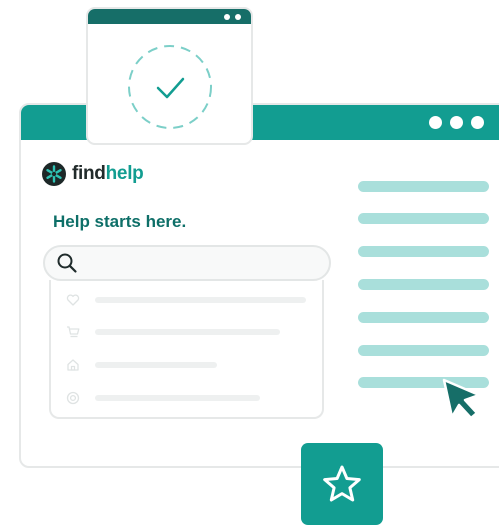 Image resolution: width=499 pixels, height=525 pixels. I want to click on heart-icon, so click(73, 300).